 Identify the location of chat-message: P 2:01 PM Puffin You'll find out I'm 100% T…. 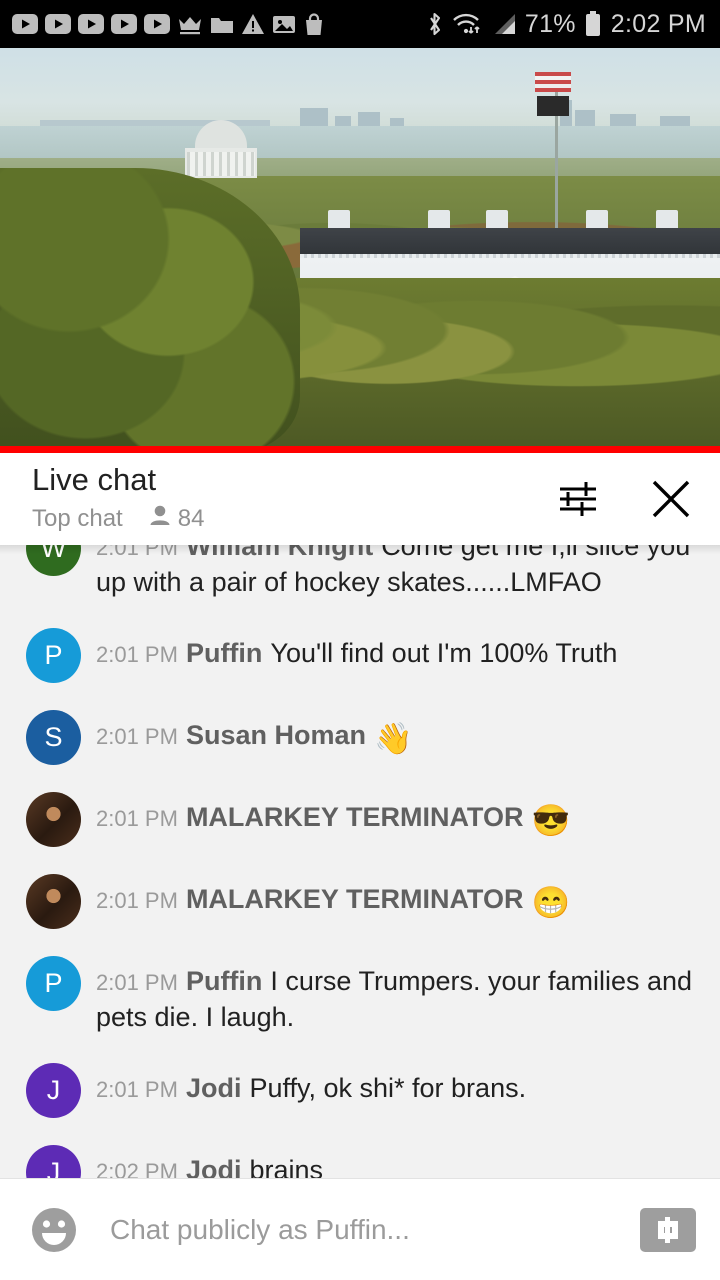
(360, 654).